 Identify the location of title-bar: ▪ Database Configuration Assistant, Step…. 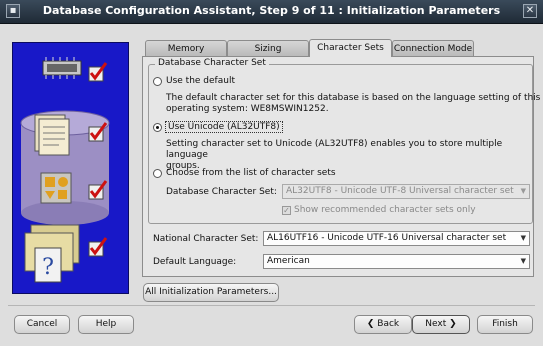
(271, 12).